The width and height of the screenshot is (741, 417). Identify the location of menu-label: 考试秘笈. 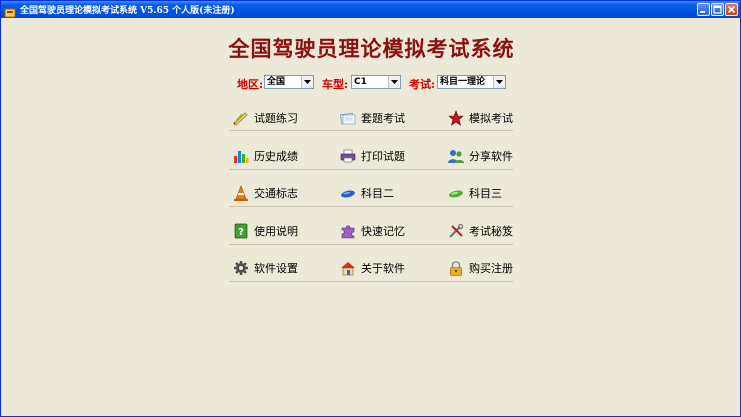
(491, 231).